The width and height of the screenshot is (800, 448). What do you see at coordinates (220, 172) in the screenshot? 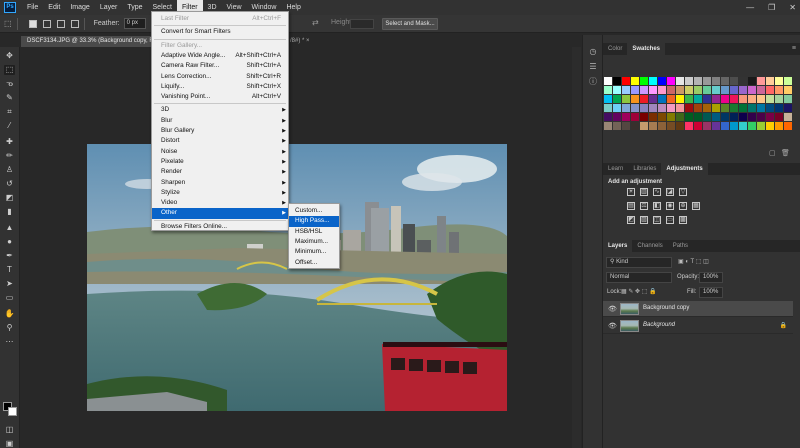
I see `filter-menu-item-render: Render ▶` at bounding box center [220, 172].